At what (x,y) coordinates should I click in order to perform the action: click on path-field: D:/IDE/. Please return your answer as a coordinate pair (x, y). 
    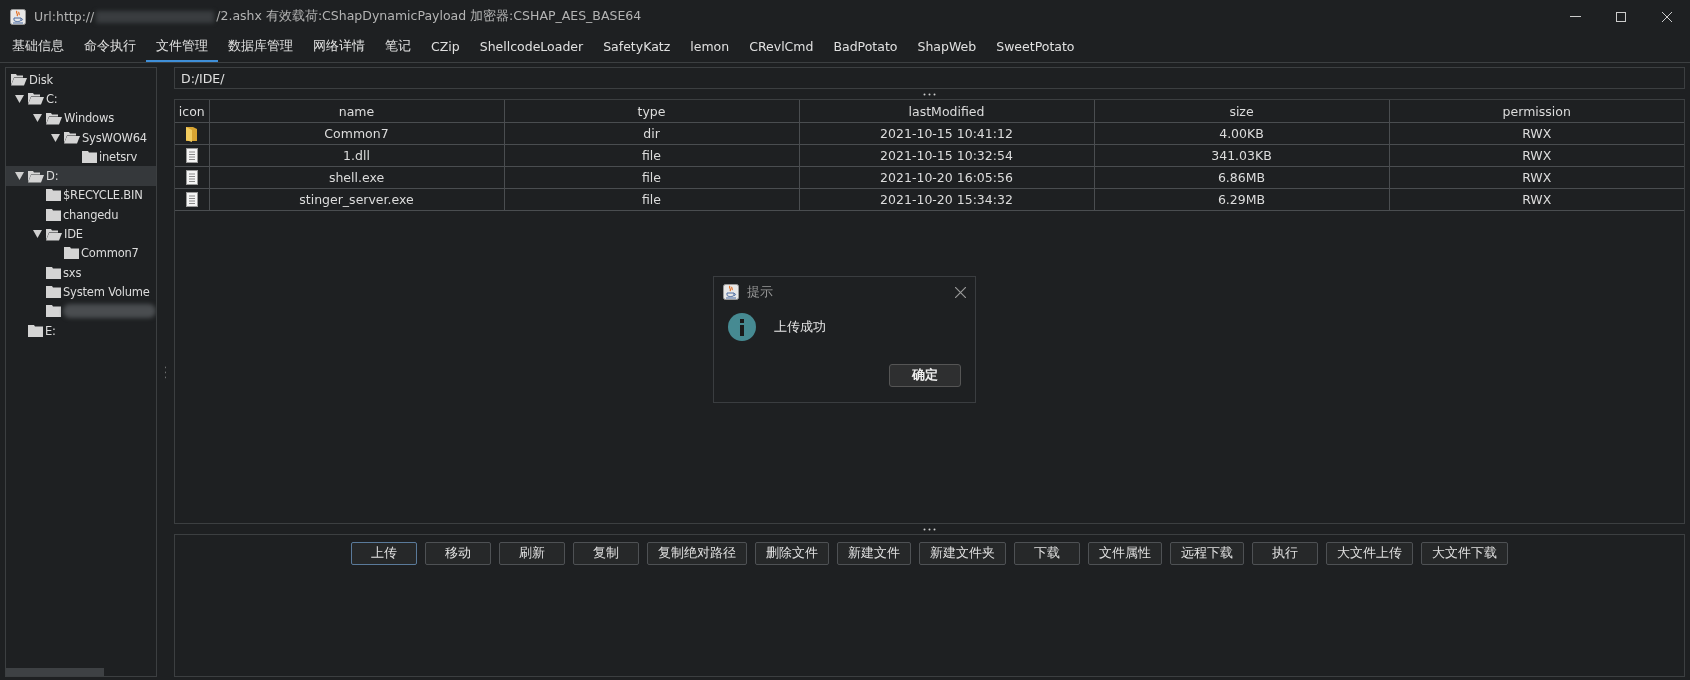
    Looking at the image, I should click on (929, 78).